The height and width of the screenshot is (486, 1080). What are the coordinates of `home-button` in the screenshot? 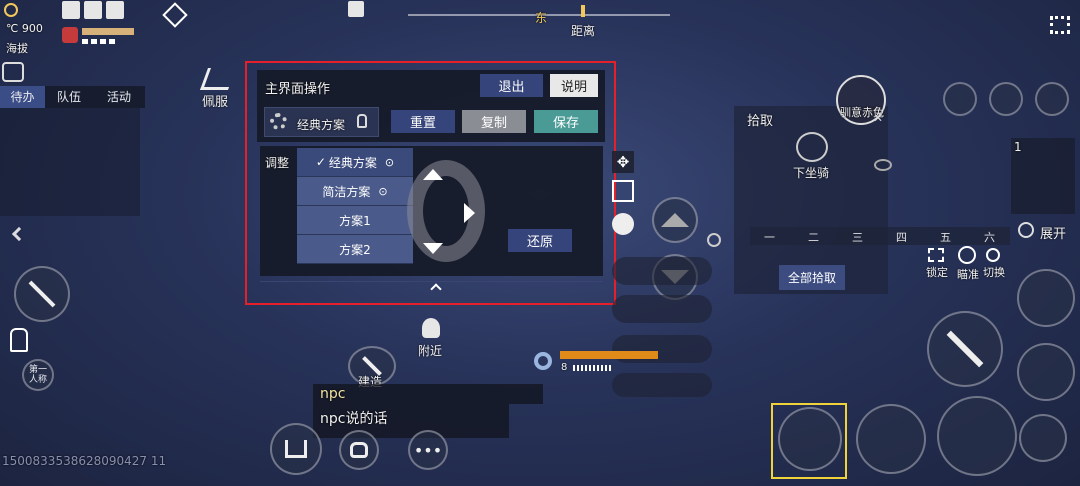 It's located at (296, 449).